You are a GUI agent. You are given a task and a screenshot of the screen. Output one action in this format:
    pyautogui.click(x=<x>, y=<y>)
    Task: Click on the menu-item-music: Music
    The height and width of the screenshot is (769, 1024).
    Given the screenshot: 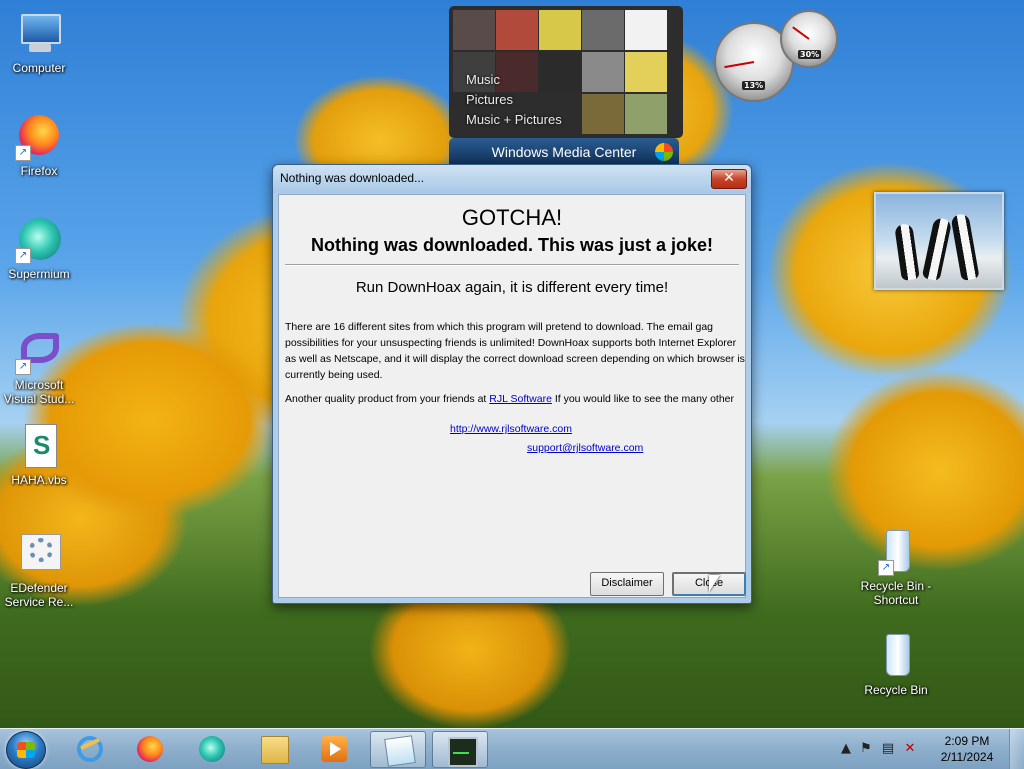 What is the action you would take?
    pyautogui.click(x=514, y=80)
    